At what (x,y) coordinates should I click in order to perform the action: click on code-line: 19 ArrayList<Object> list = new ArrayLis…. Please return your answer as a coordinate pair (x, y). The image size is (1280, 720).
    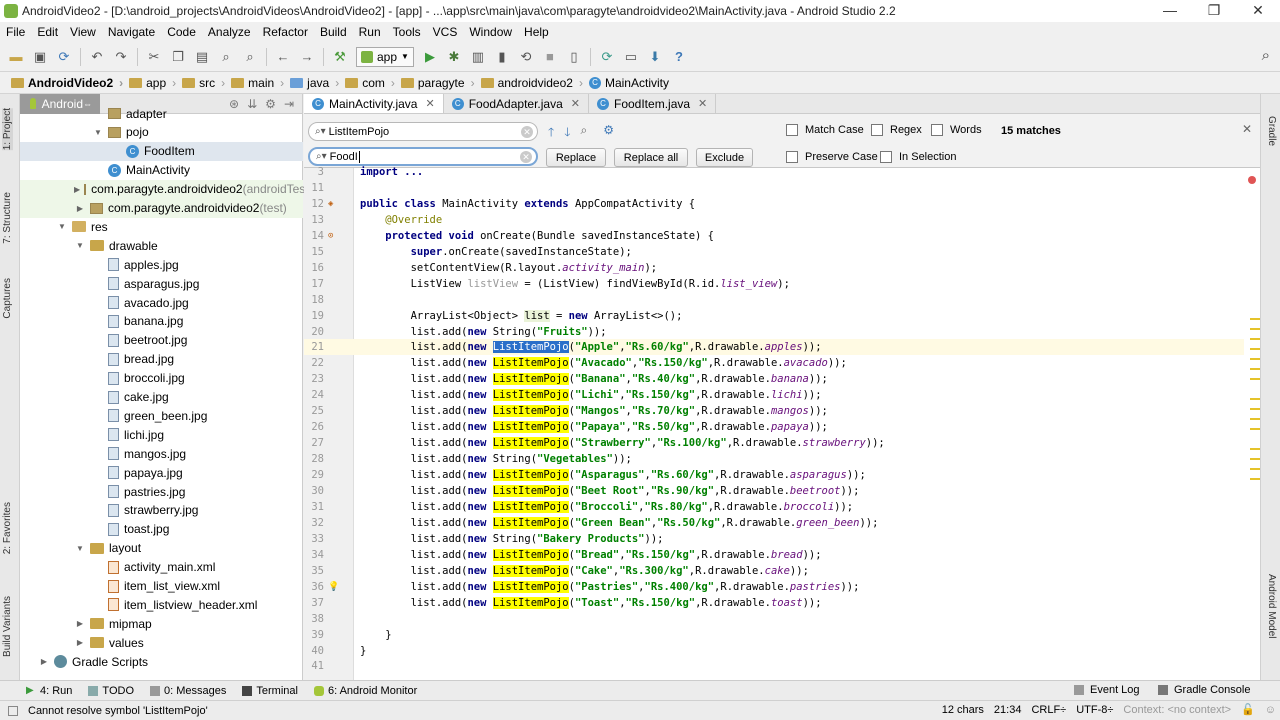
    Looking at the image, I should click on (774, 316).